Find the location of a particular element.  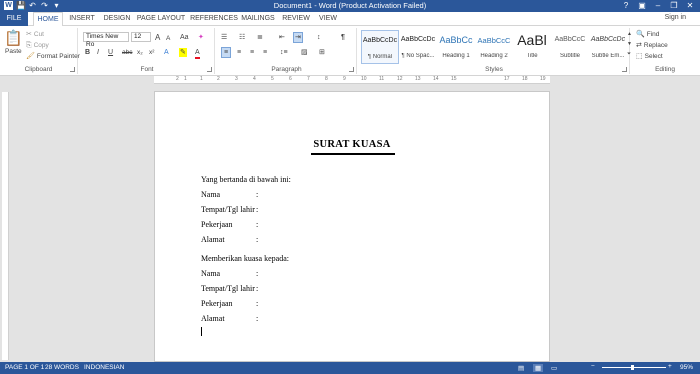

zoom-slider is located at coordinates (634, 367).